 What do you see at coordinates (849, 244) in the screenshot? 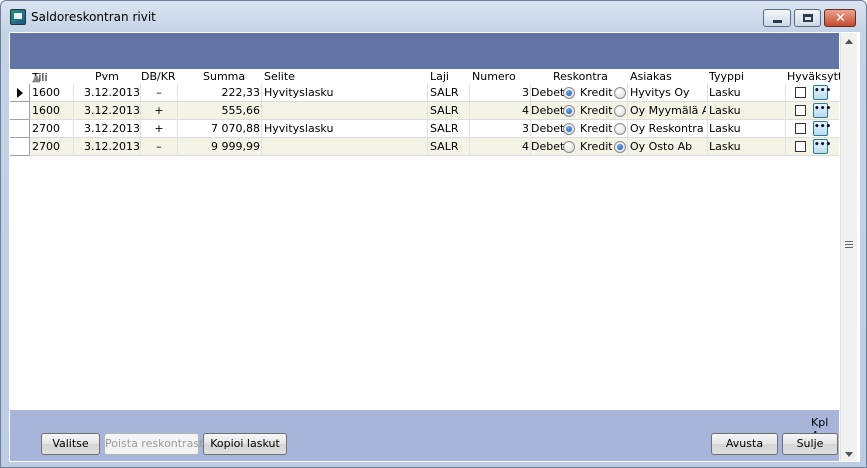
I see `scroll-grip-icon` at bounding box center [849, 244].